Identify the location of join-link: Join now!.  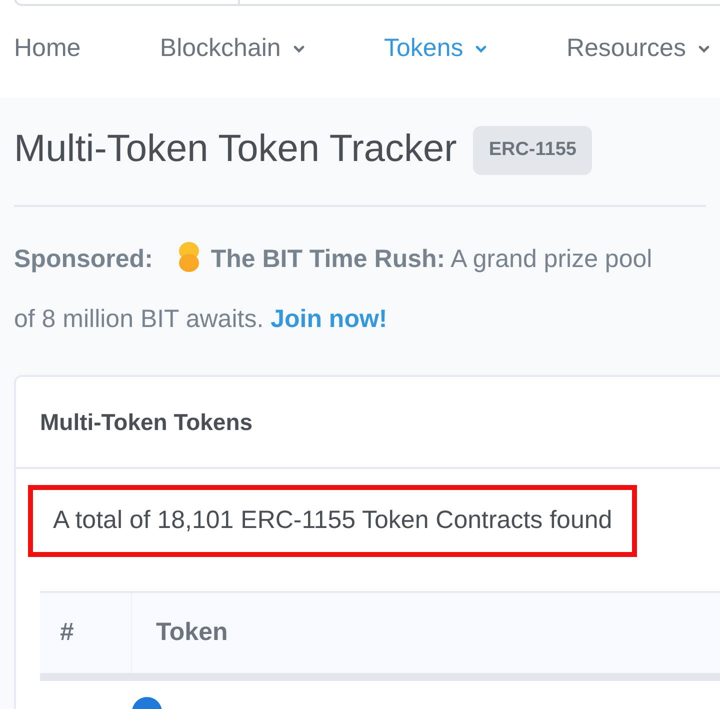
(329, 318).